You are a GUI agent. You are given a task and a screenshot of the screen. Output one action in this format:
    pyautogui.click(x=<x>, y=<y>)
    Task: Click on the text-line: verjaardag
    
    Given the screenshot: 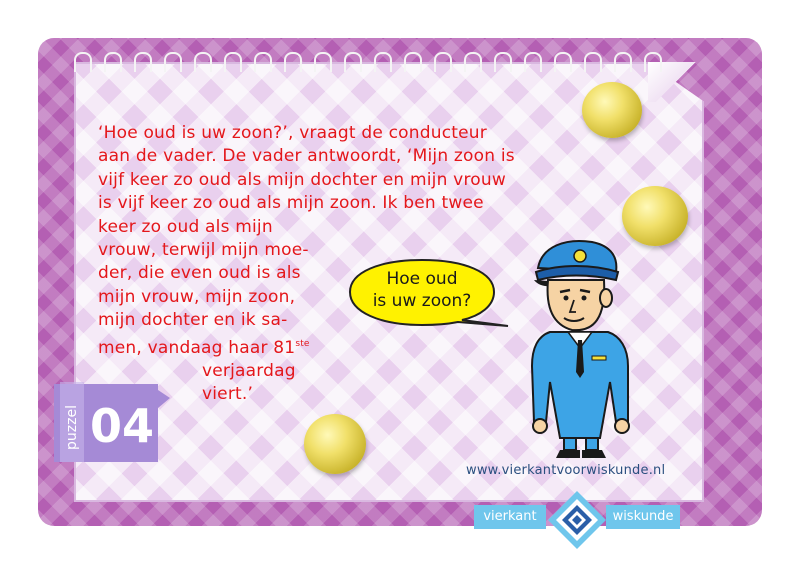 What is the action you would take?
    pyautogui.click(x=249, y=371)
    